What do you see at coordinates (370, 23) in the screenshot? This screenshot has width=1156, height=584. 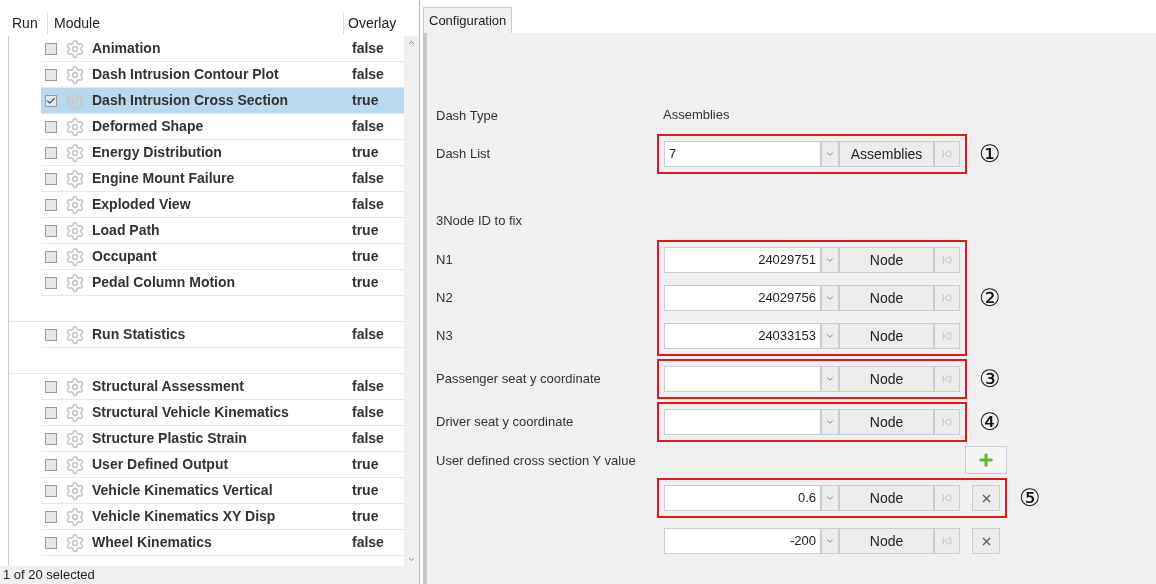 I see `column-header: Overlay` at bounding box center [370, 23].